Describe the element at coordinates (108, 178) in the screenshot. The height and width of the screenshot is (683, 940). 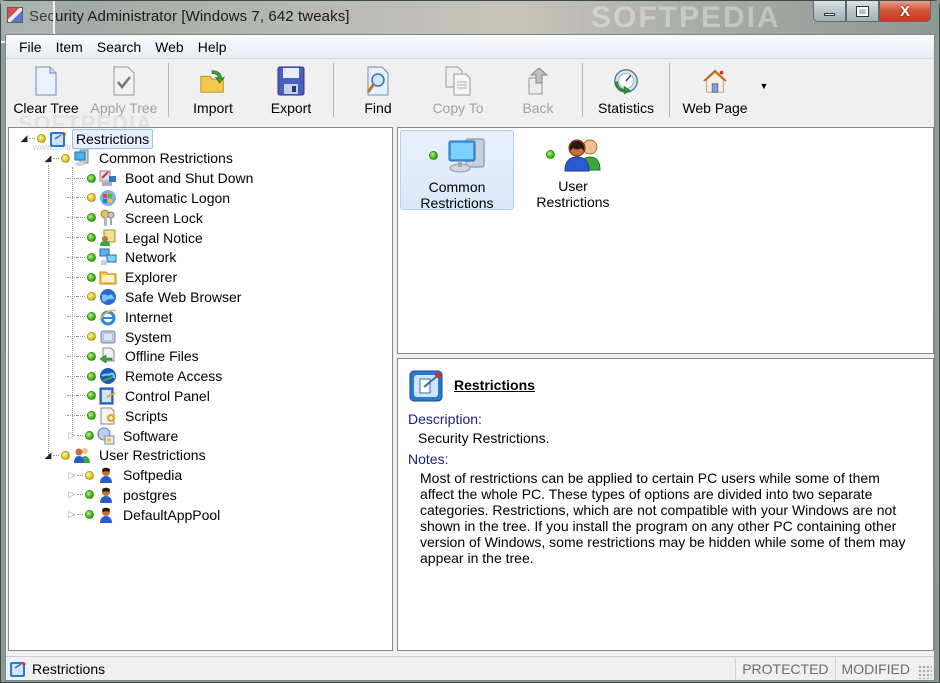
I see `boot-lock-icon` at that location.